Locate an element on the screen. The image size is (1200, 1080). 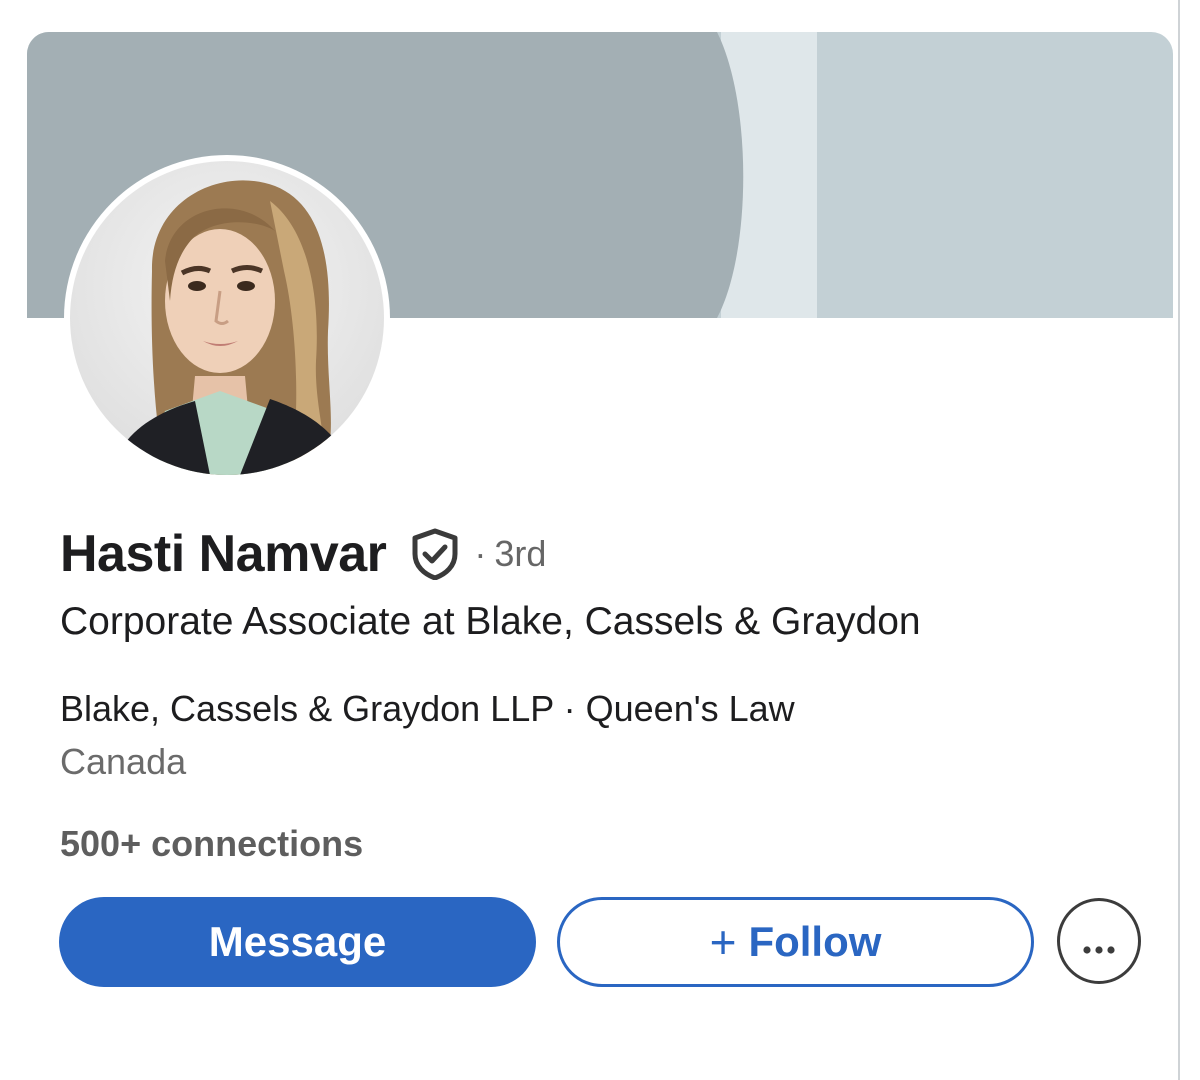
avatar is located at coordinates (227, 318).